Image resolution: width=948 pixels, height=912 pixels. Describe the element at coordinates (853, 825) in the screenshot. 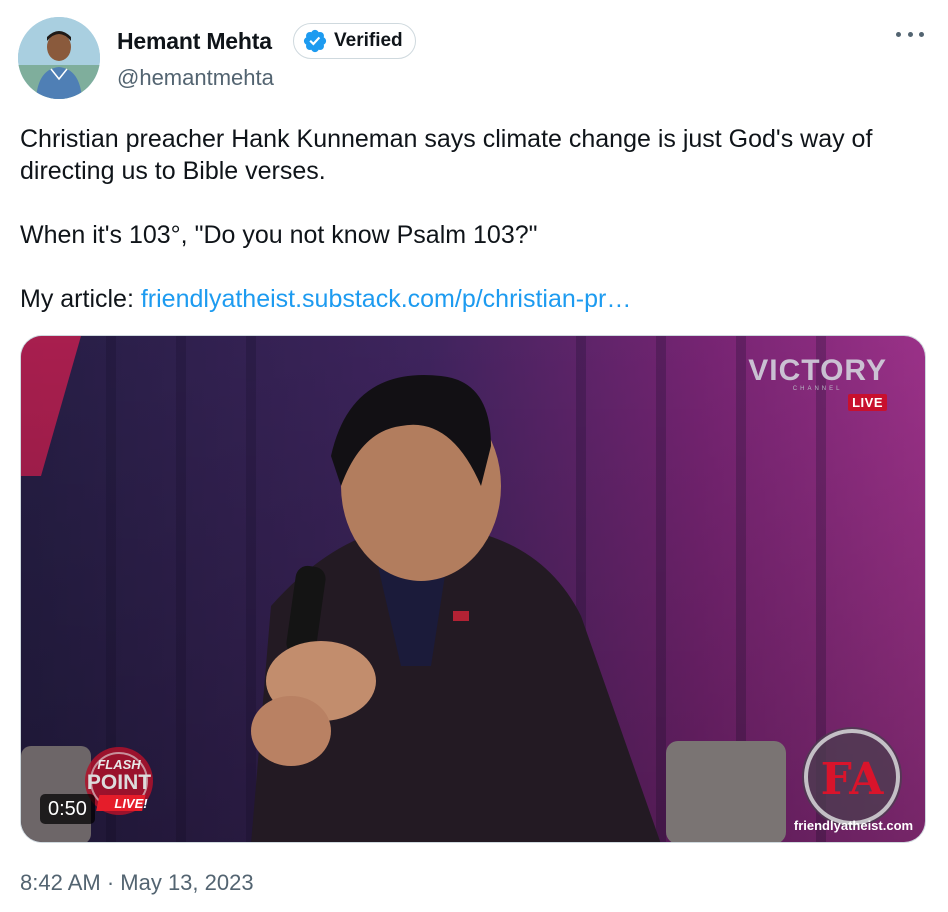

I see `watermark-text: friendlyatheist.com` at that location.